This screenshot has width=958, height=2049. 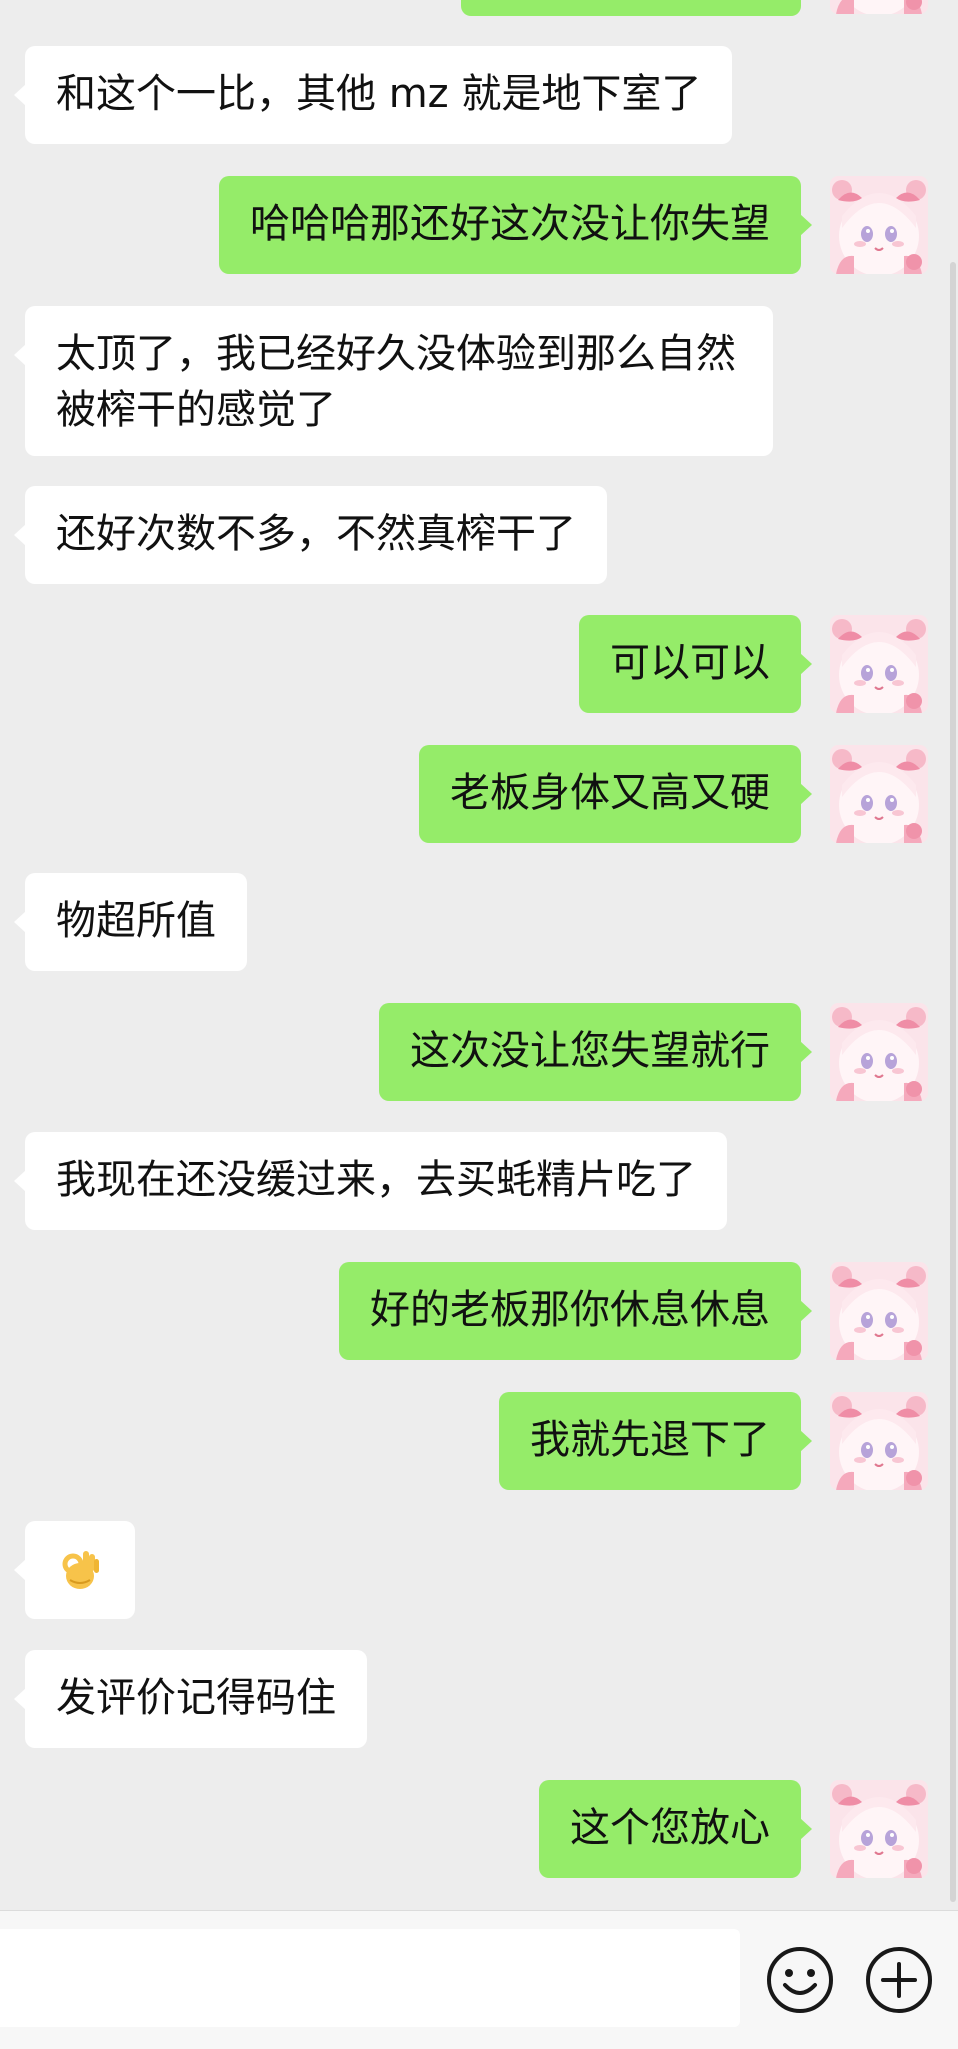 I want to click on input-bar, so click(x=479, y=1979).